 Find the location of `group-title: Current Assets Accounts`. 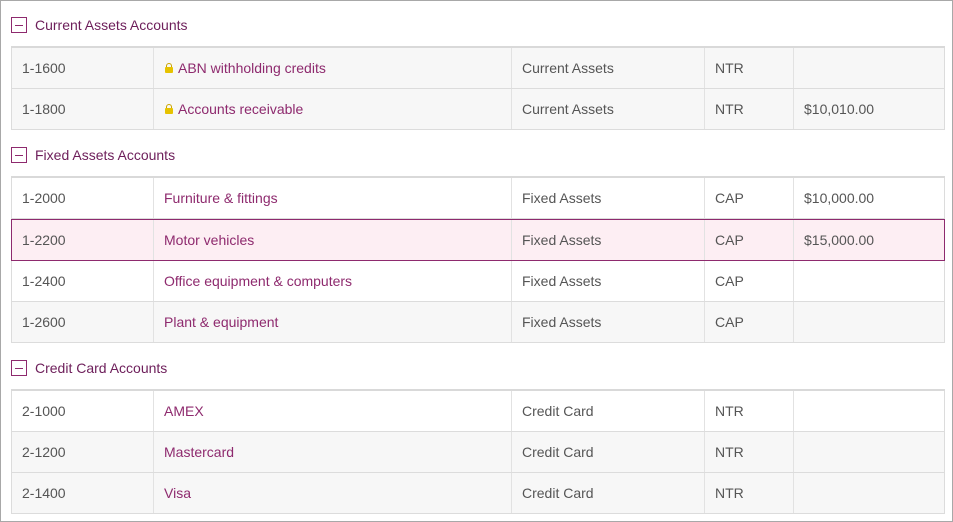

group-title: Current Assets Accounts is located at coordinates (111, 25).